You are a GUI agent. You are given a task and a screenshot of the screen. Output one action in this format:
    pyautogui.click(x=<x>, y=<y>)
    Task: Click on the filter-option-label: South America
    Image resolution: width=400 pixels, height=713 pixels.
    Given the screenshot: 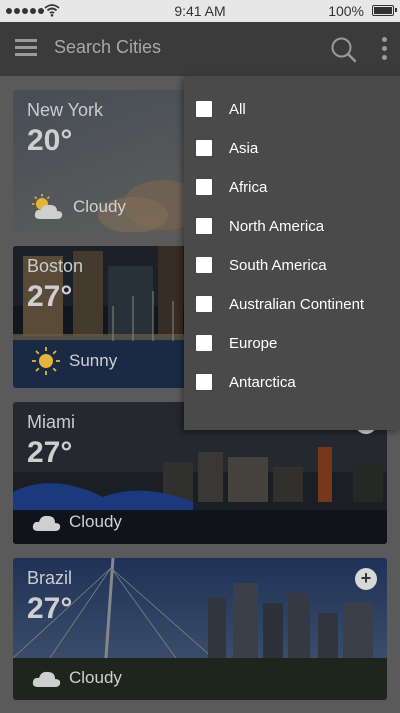 What is the action you would take?
    pyautogui.click(x=278, y=265)
    